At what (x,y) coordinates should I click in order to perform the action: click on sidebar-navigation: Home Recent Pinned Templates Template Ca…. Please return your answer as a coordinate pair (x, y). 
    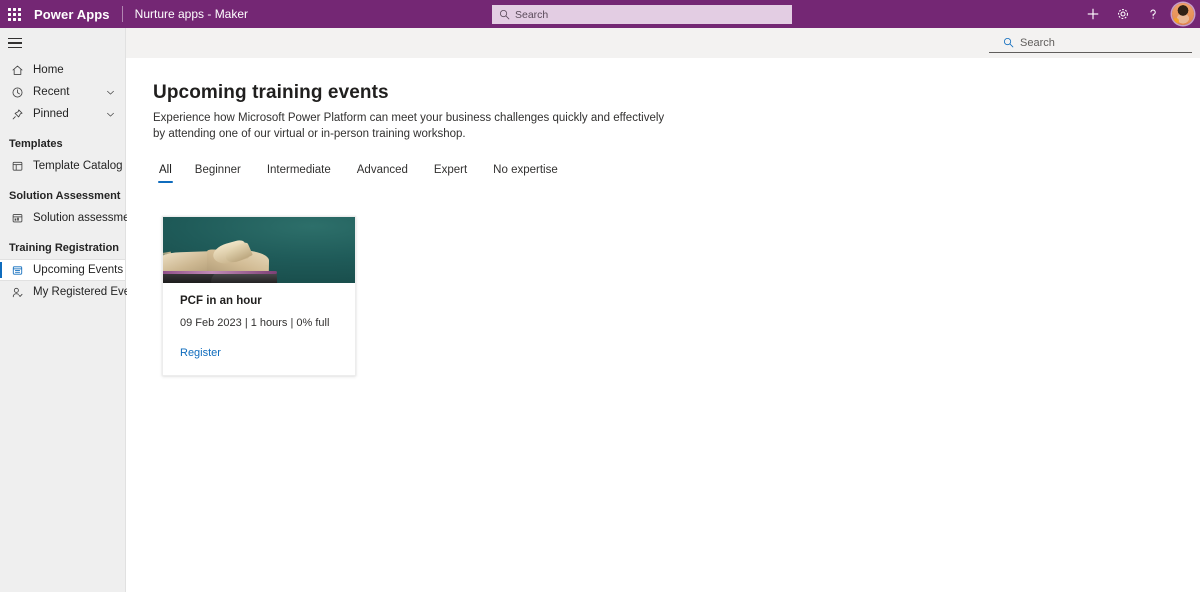
    Looking at the image, I should click on (73, 310).